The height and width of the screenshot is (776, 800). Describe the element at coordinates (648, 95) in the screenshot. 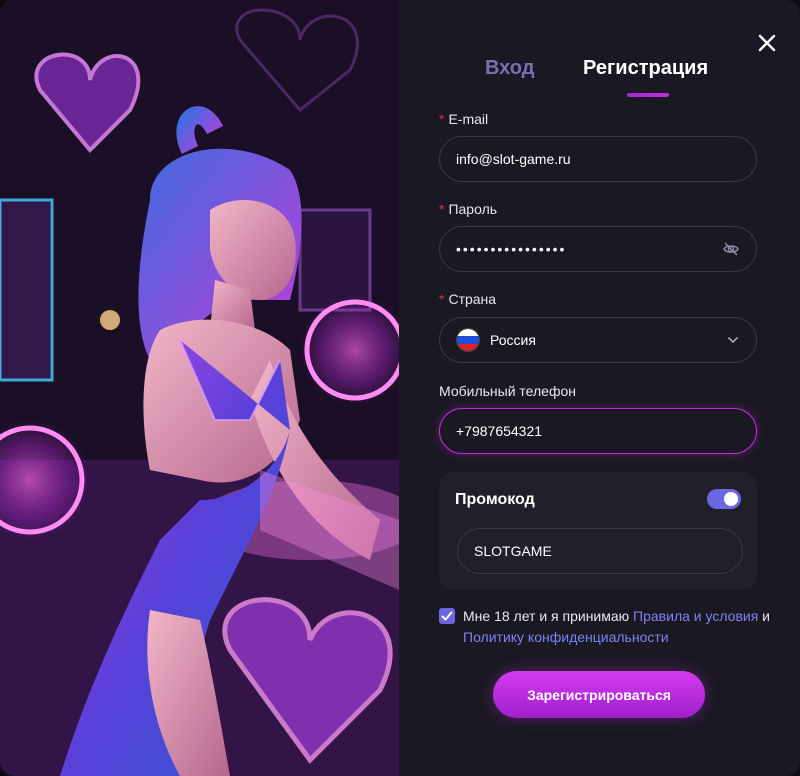

I see `active-tab-indicator` at that location.